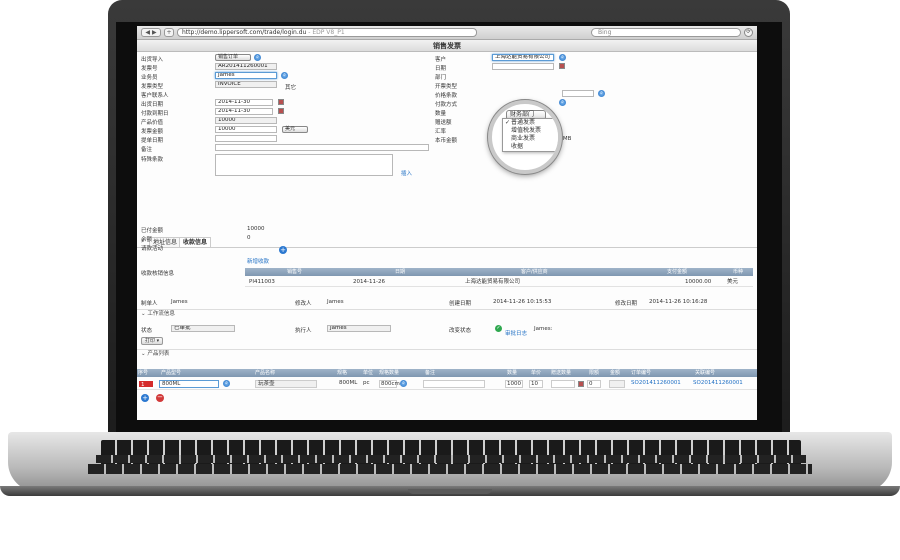 This screenshot has height=560, width=900. I want to click on add-receipt-icon: +, so click(283, 250).